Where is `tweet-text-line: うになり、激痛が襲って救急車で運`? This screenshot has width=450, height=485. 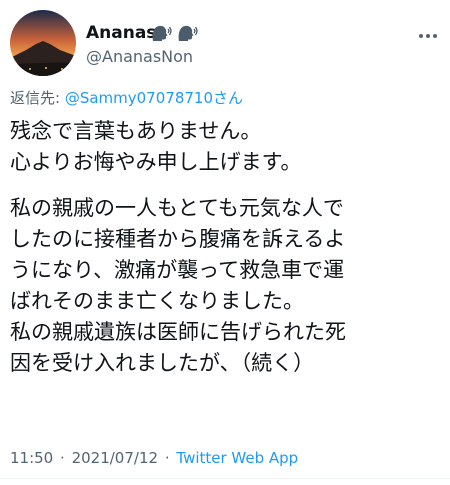
tweet-text-line: うになり、激痛が襲って救急車で運 is located at coordinates (177, 270).